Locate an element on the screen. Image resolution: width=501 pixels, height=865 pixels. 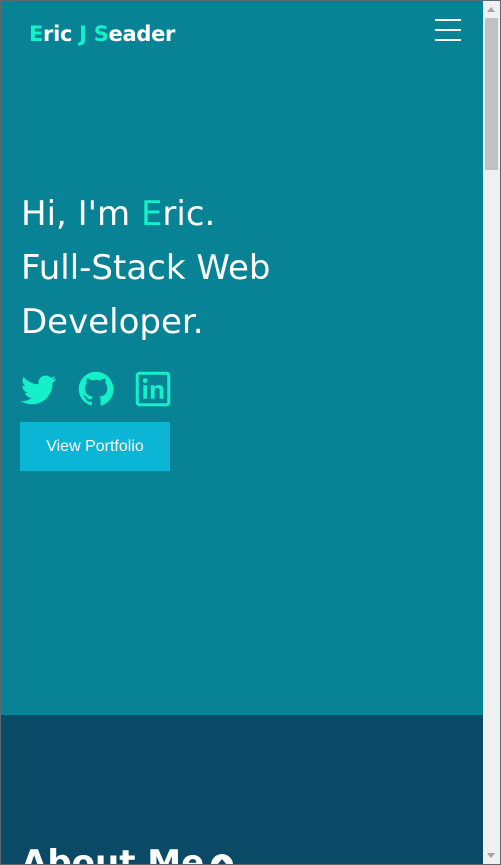
twitter-icon is located at coordinates (39, 390).